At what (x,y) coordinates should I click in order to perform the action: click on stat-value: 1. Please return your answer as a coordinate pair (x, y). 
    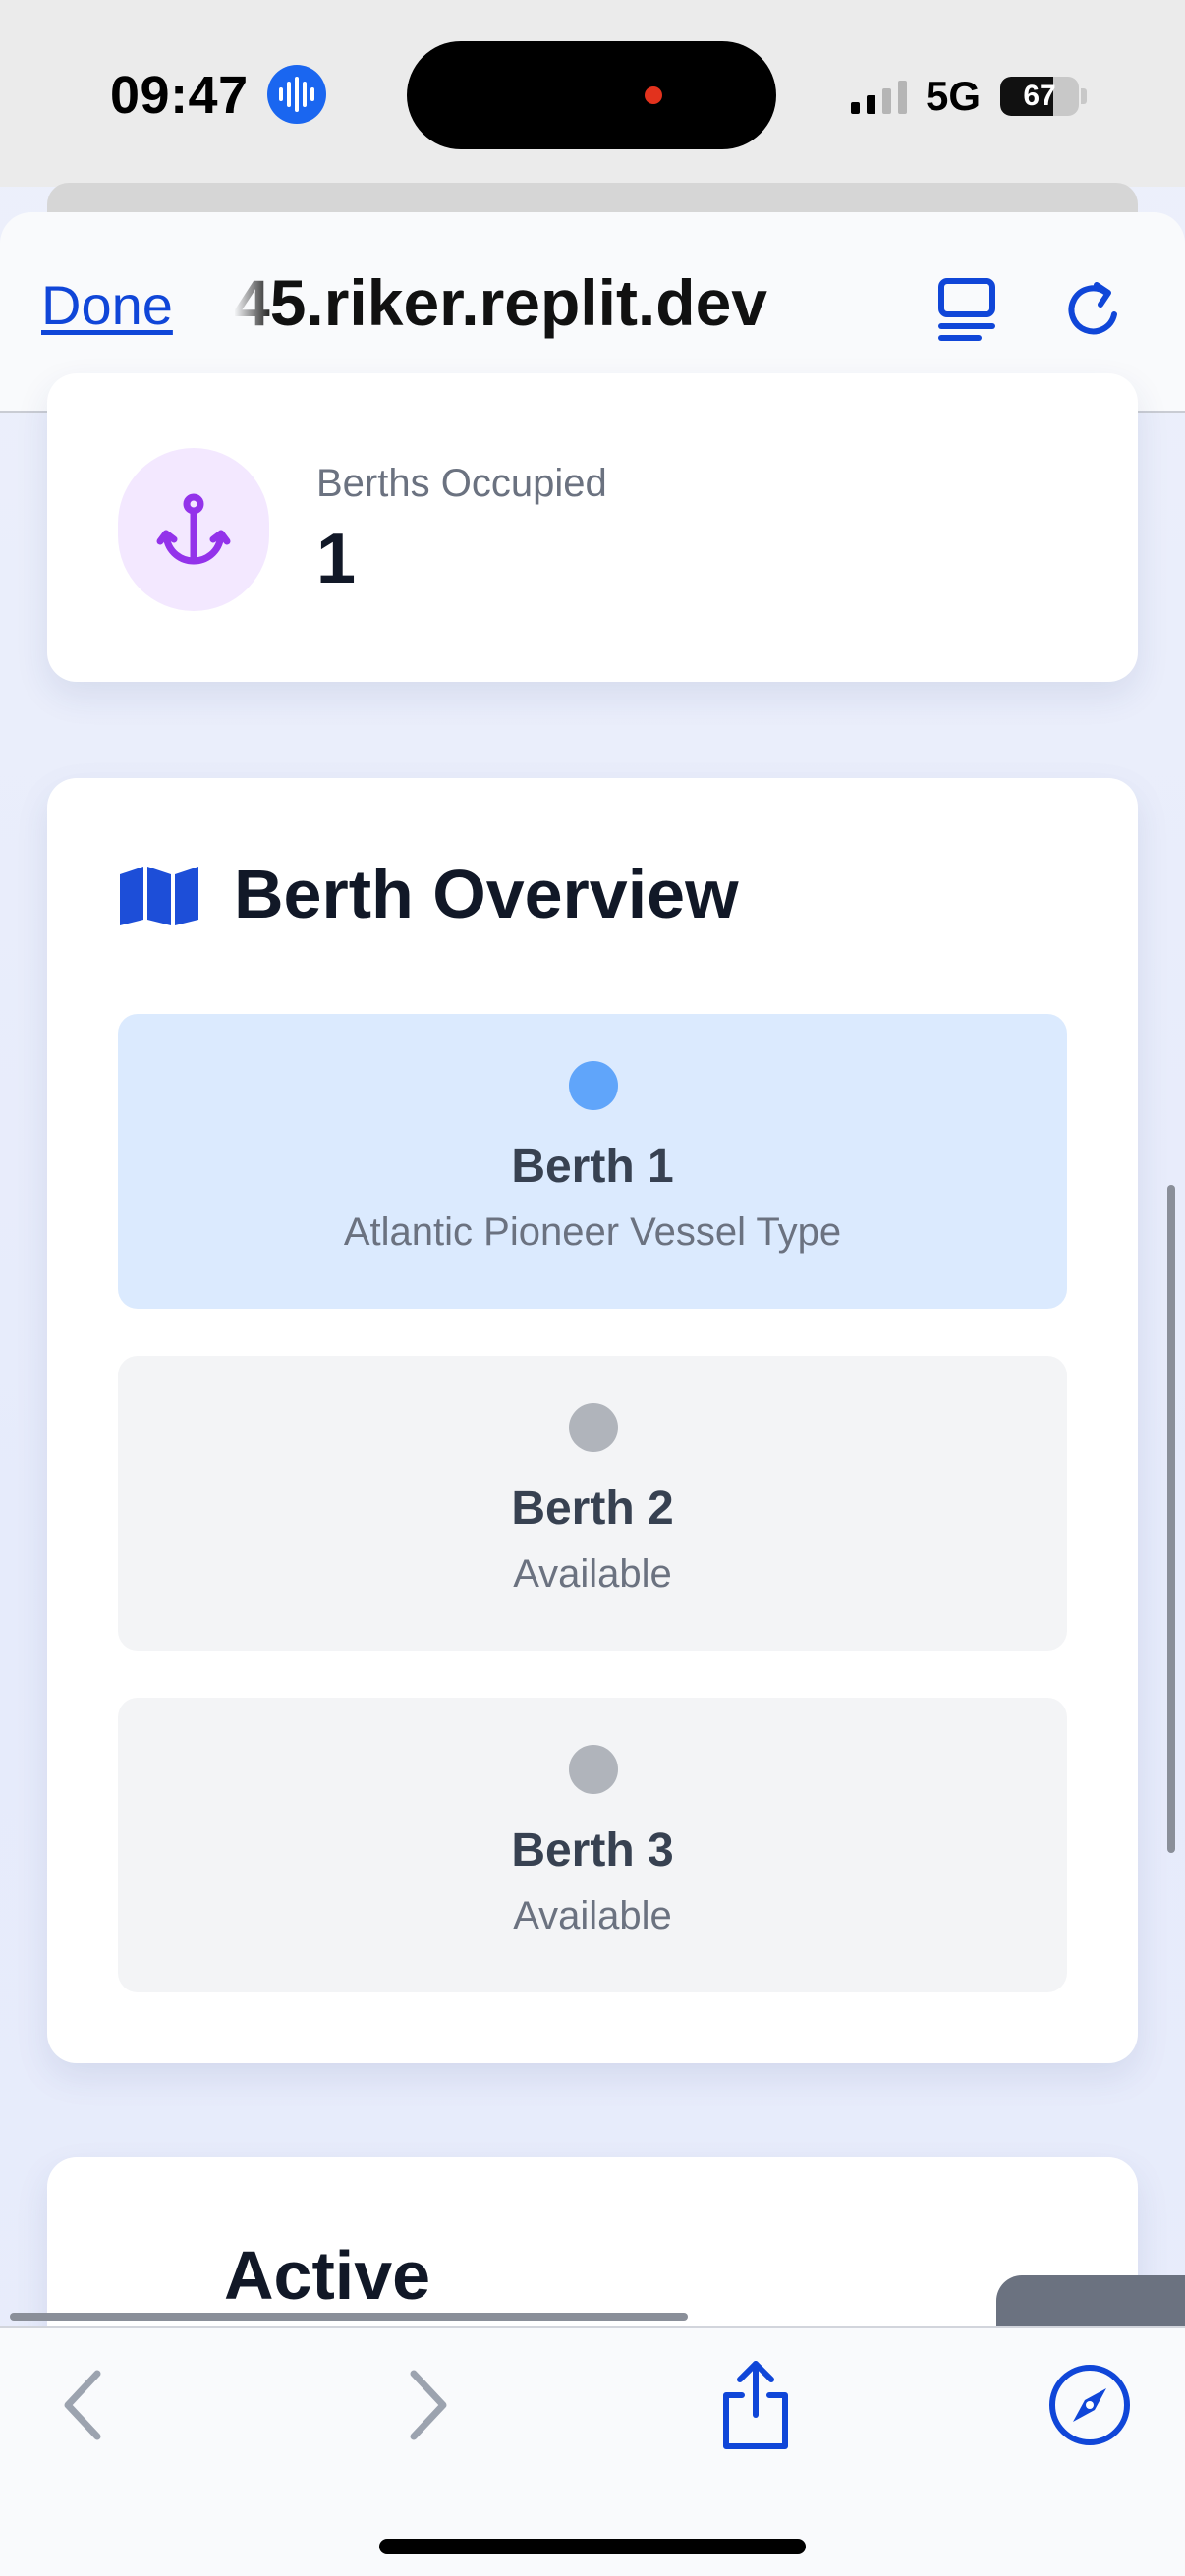
    Looking at the image, I should click on (337, 559).